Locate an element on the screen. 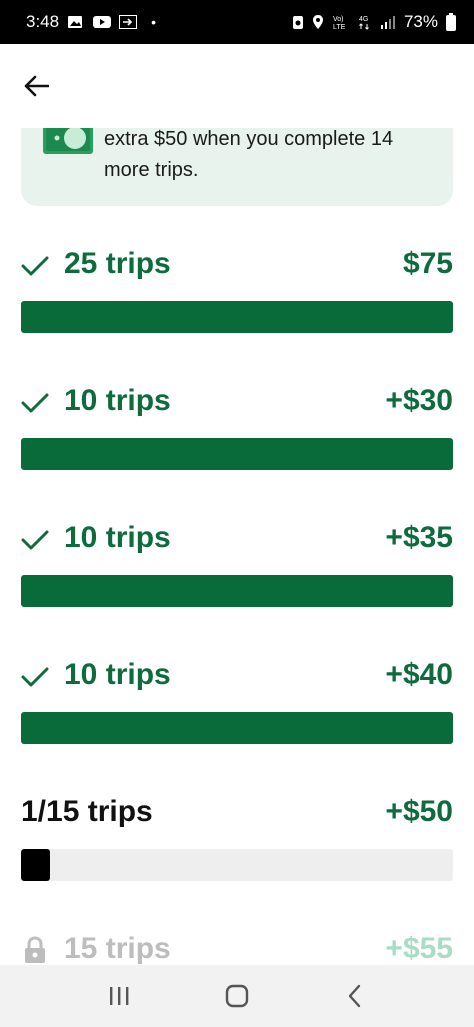 This screenshot has width=474, height=1027. system-nav-bar is located at coordinates (237, 996).